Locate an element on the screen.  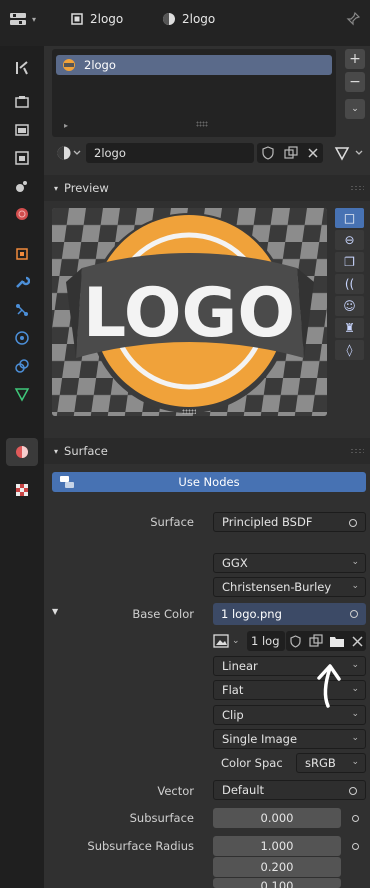
subsurface-radius-socket is located at coordinates (355, 846).